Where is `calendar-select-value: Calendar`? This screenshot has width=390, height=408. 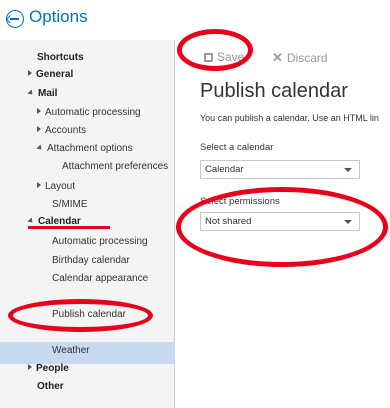 calendar-select-value: Calendar is located at coordinates (224, 169).